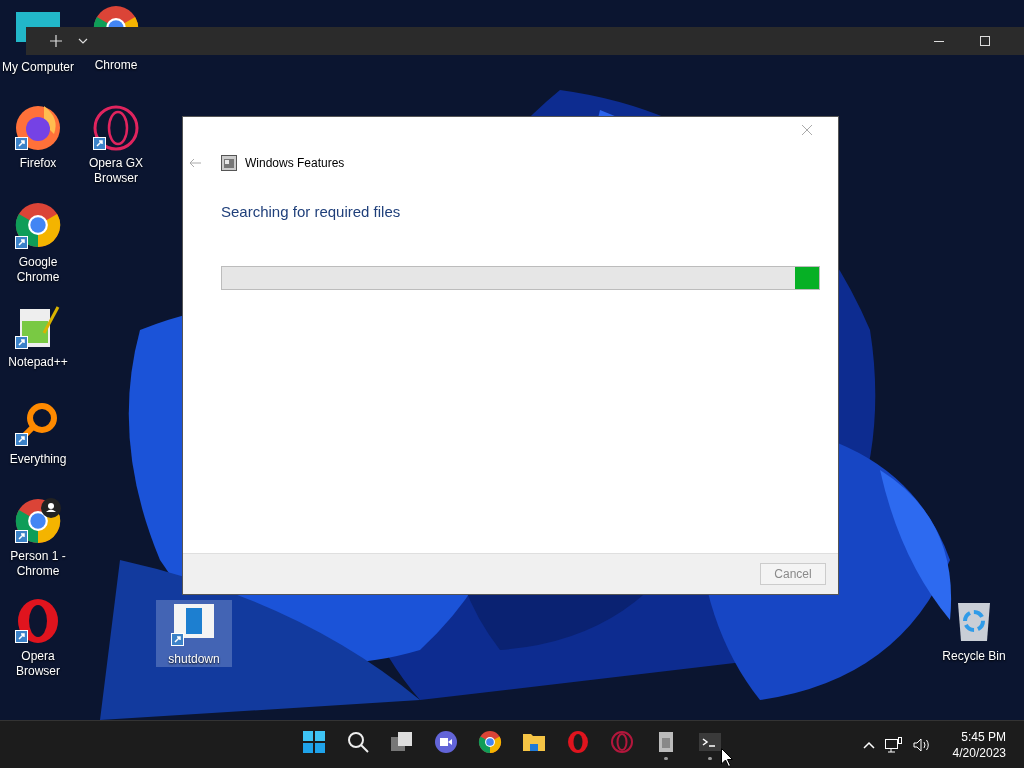  I want to click on desktop-icon: Opera GX Browser, so click(116, 145).